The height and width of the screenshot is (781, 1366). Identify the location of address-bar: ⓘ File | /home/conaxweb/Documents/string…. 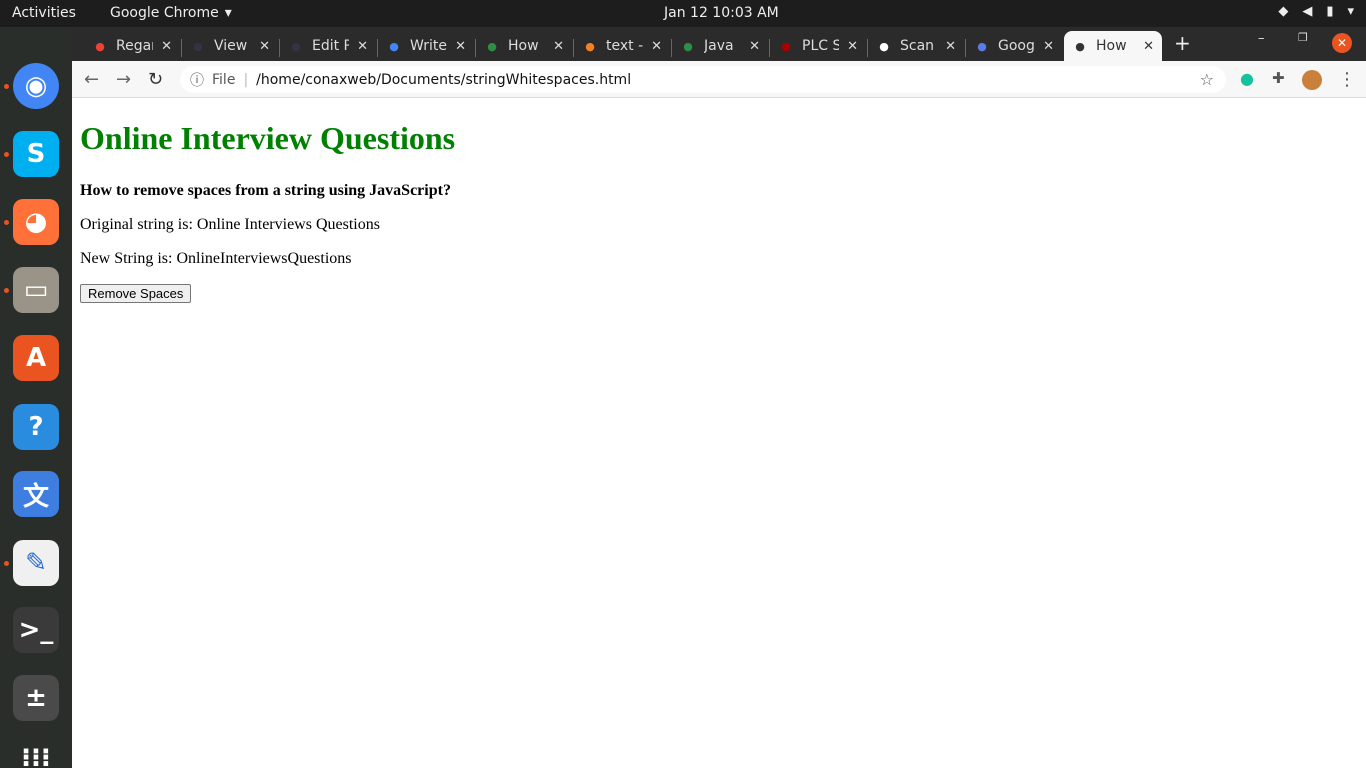
(703, 79).